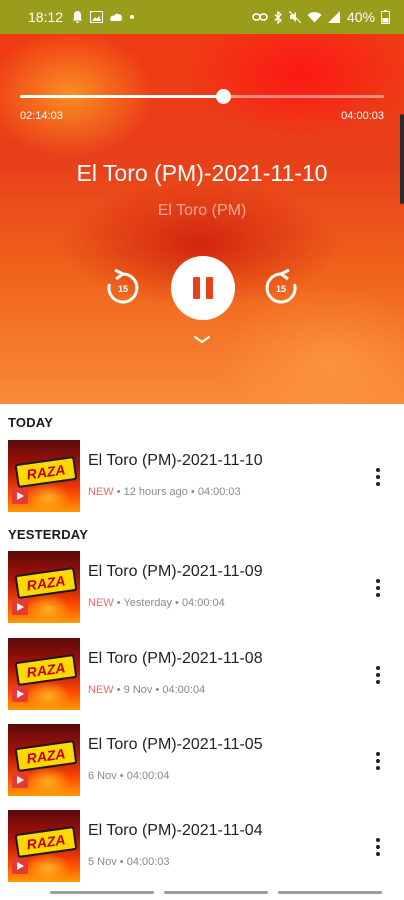  I want to click on track-artist: El Toro (PM), so click(202, 210).